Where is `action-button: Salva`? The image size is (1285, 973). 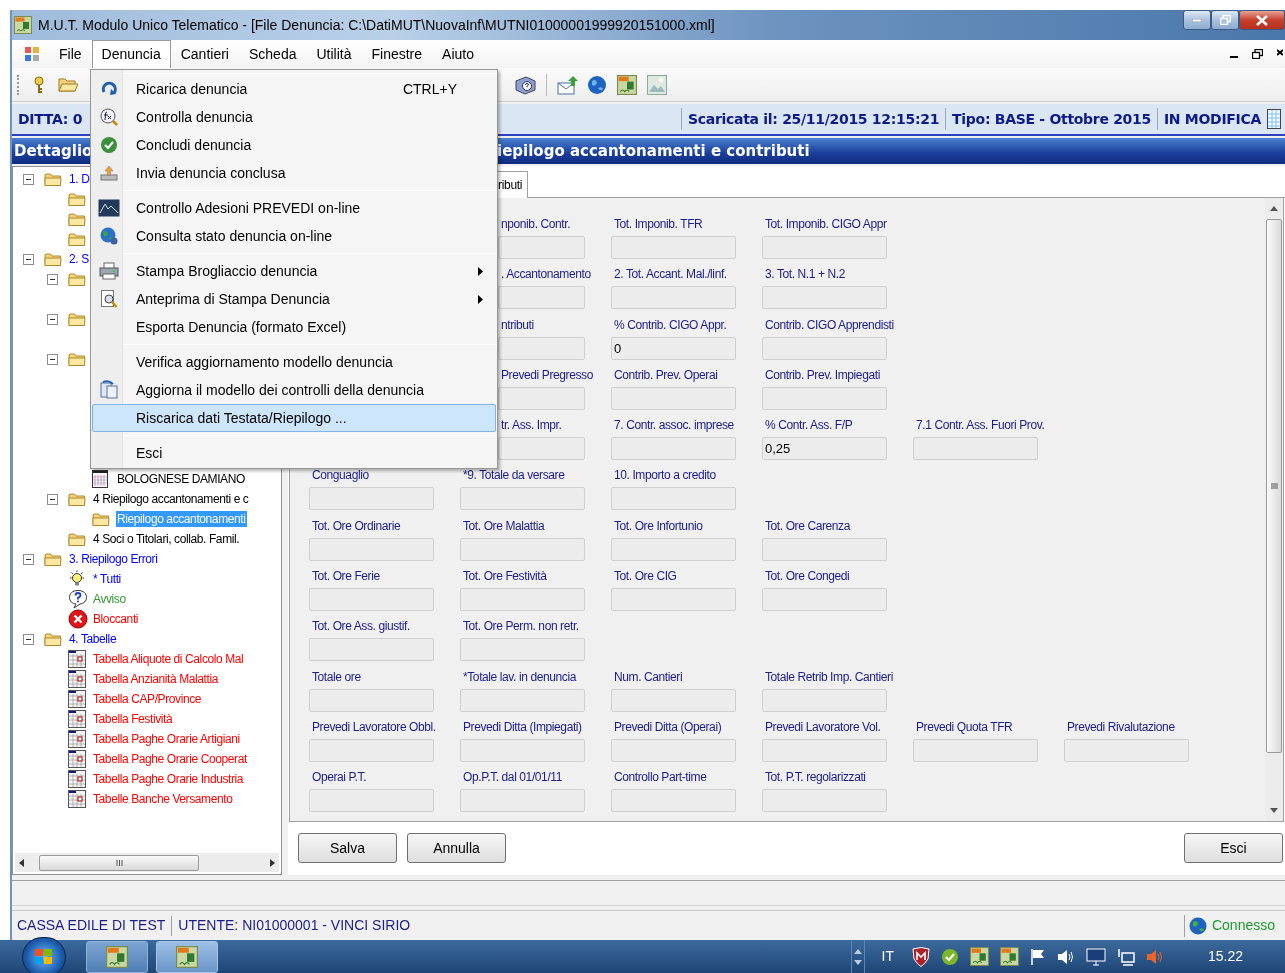
action-button: Salva is located at coordinates (347, 848).